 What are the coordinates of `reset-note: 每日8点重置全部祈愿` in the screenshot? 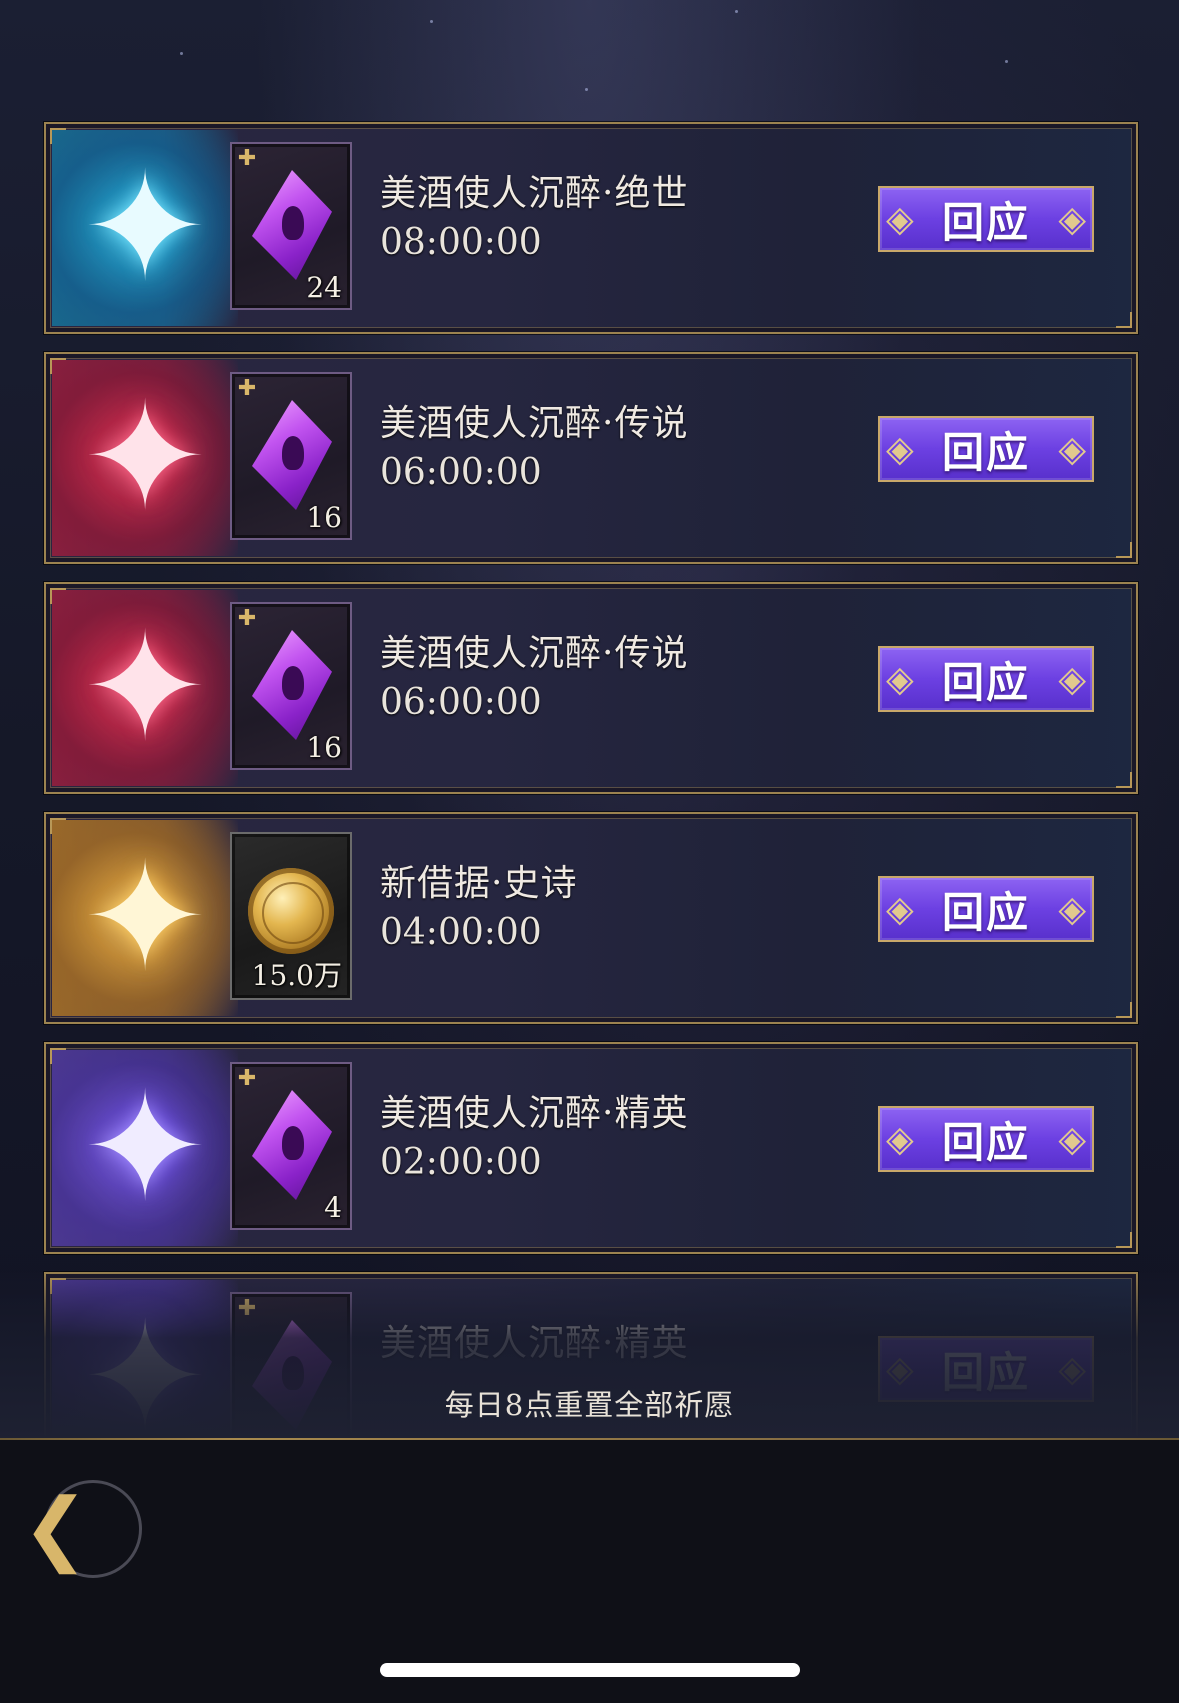 It's located at (589, 1405).